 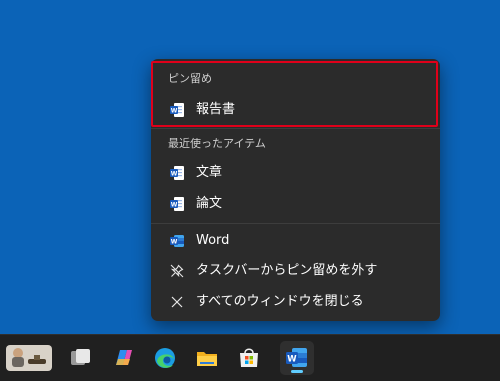 I want to click on close-all-windows: すべてのウィンドウを閉じる, so click(x=295, y=301).